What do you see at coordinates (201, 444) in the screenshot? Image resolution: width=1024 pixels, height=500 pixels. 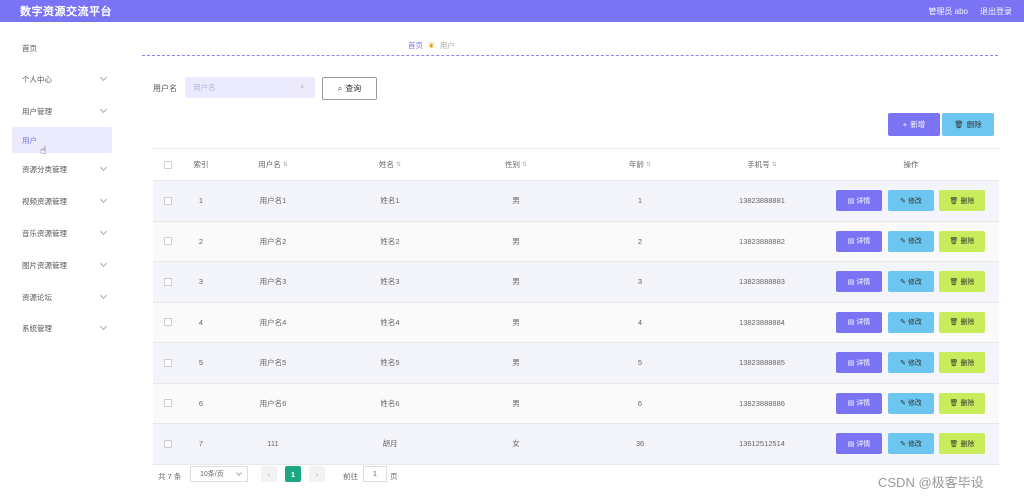 I see `cell-index: 7` at bounding box center [201, 444].